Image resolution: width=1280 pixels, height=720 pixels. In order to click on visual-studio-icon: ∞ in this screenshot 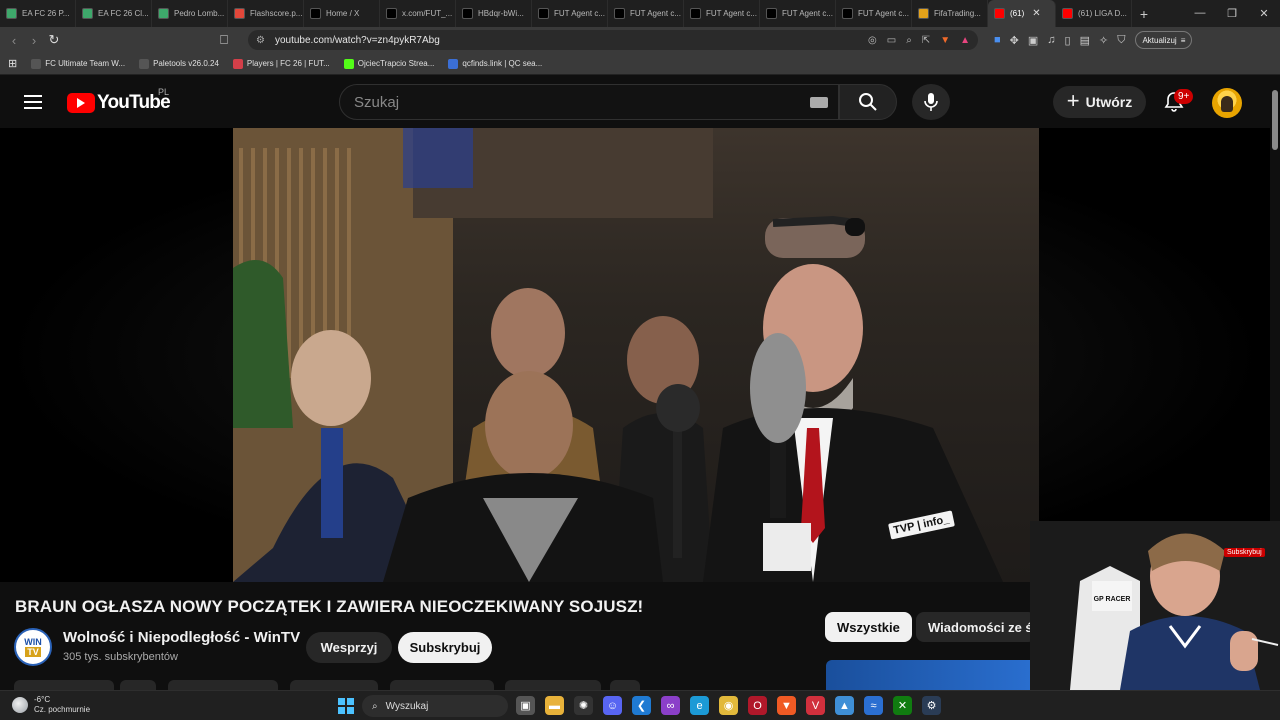, I will do `click(670, 705)`.